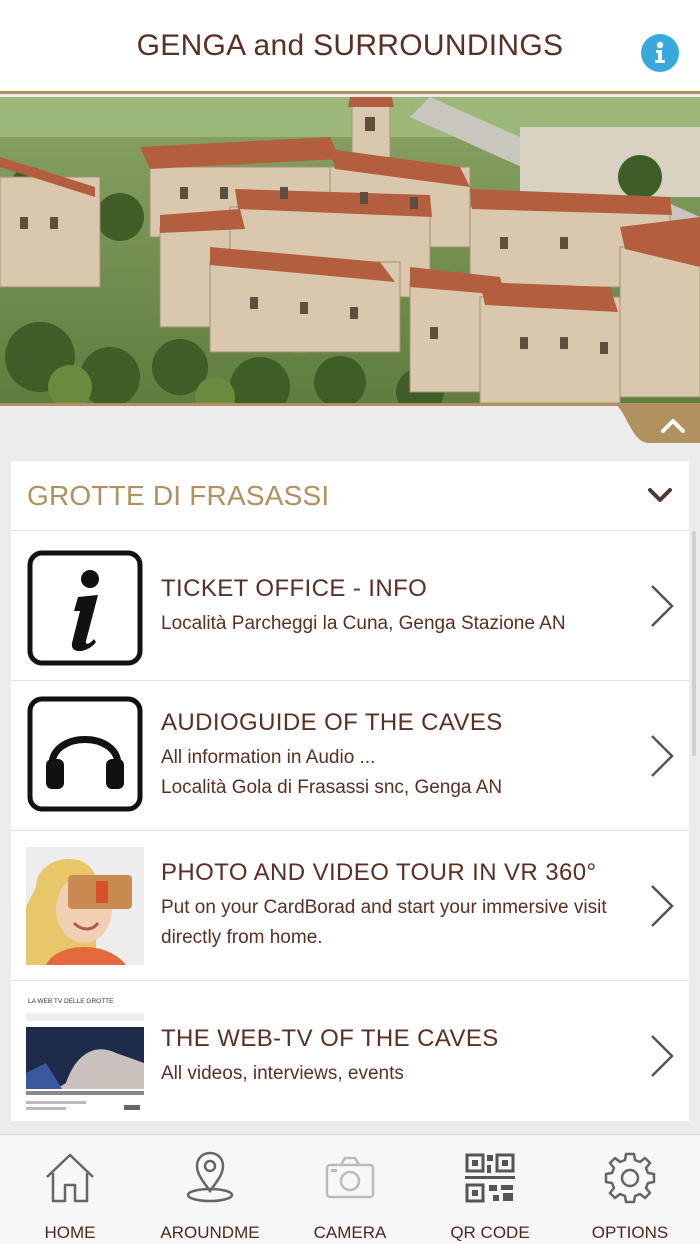 Image resolution: width=700 pixels, height=1244 pixels. I want to click on tab-label: OPTIONS, so click(630, 1232).